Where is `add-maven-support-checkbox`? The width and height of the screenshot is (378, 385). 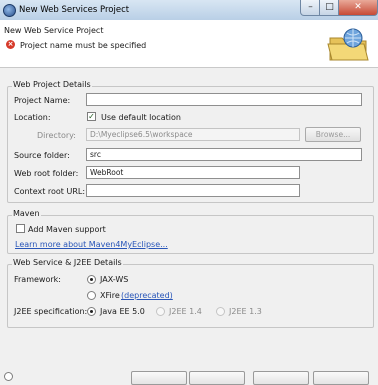
add-maven-support-checkbox is located at coordinates (20, 228).